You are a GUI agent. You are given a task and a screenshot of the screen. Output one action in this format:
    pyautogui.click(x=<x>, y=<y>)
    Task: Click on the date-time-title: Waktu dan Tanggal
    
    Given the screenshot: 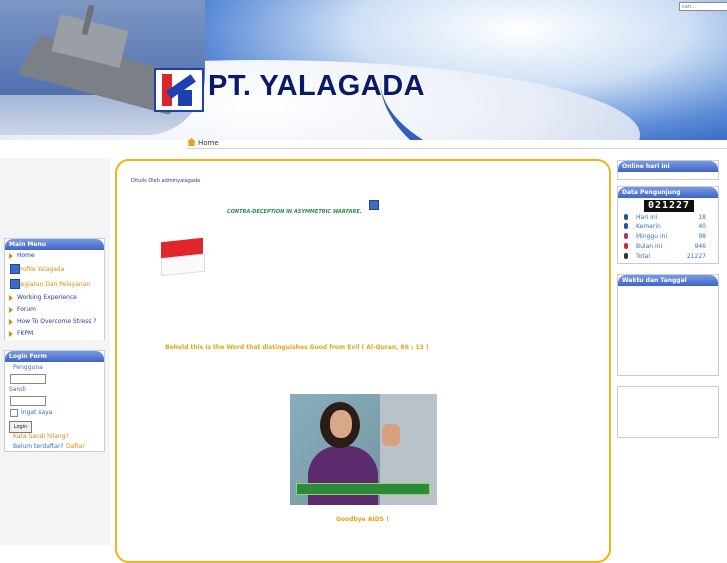 What is the action you would take?
    pyautogui.click(x=668, y=280)
    